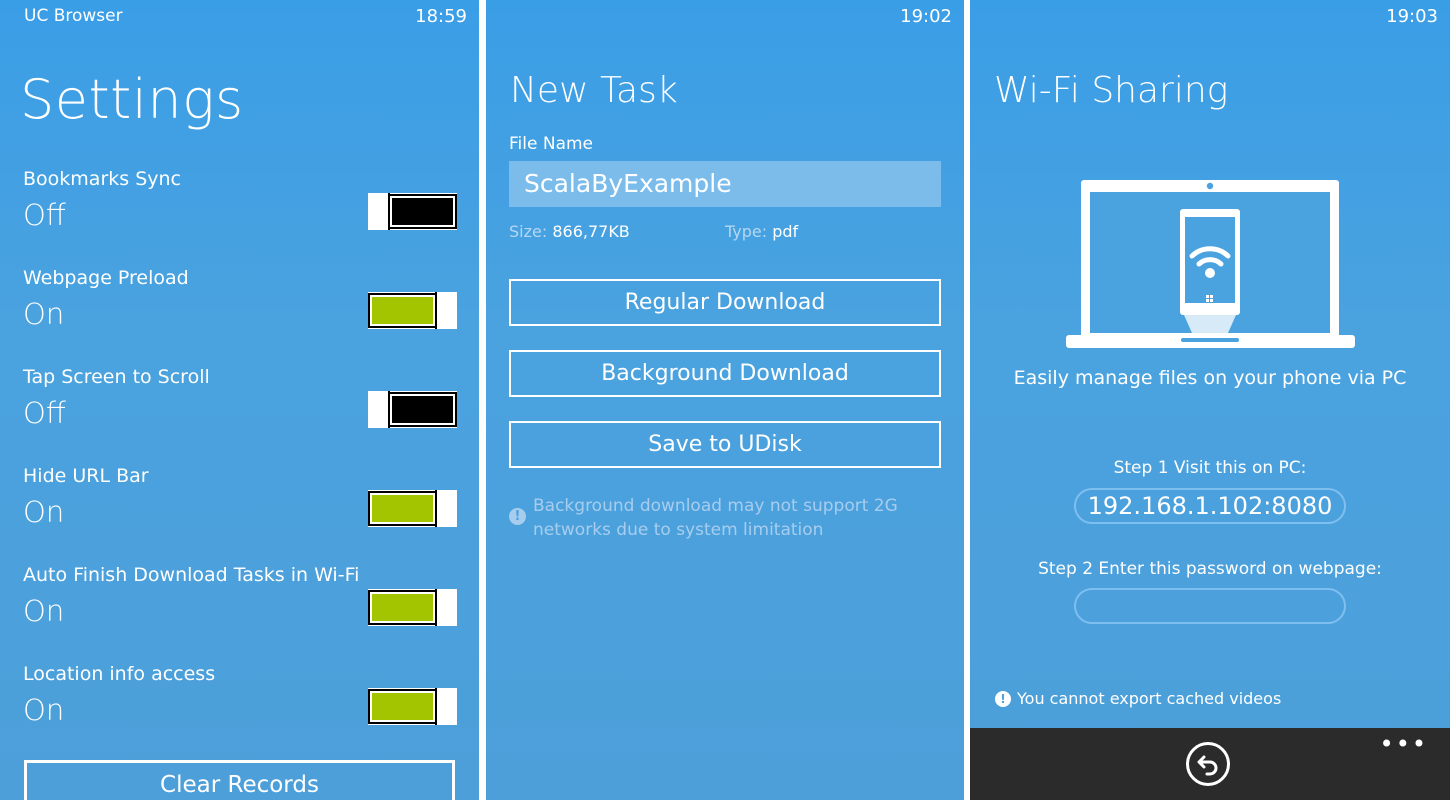 Image resolution: width=1450 pixels, height=800 pixels. Describe the element at coordinates (239, 712) in the screenshot. I see `setting-location-info-access: Location info access On` at that location.